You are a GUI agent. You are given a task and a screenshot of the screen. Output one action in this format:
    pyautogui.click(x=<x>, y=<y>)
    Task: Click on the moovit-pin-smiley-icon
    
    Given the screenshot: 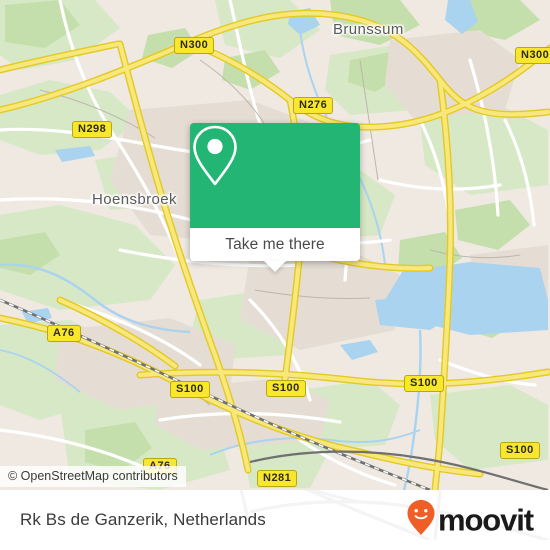 What is the action you would take?
    pyautogui.click(x=421, y=520)
    